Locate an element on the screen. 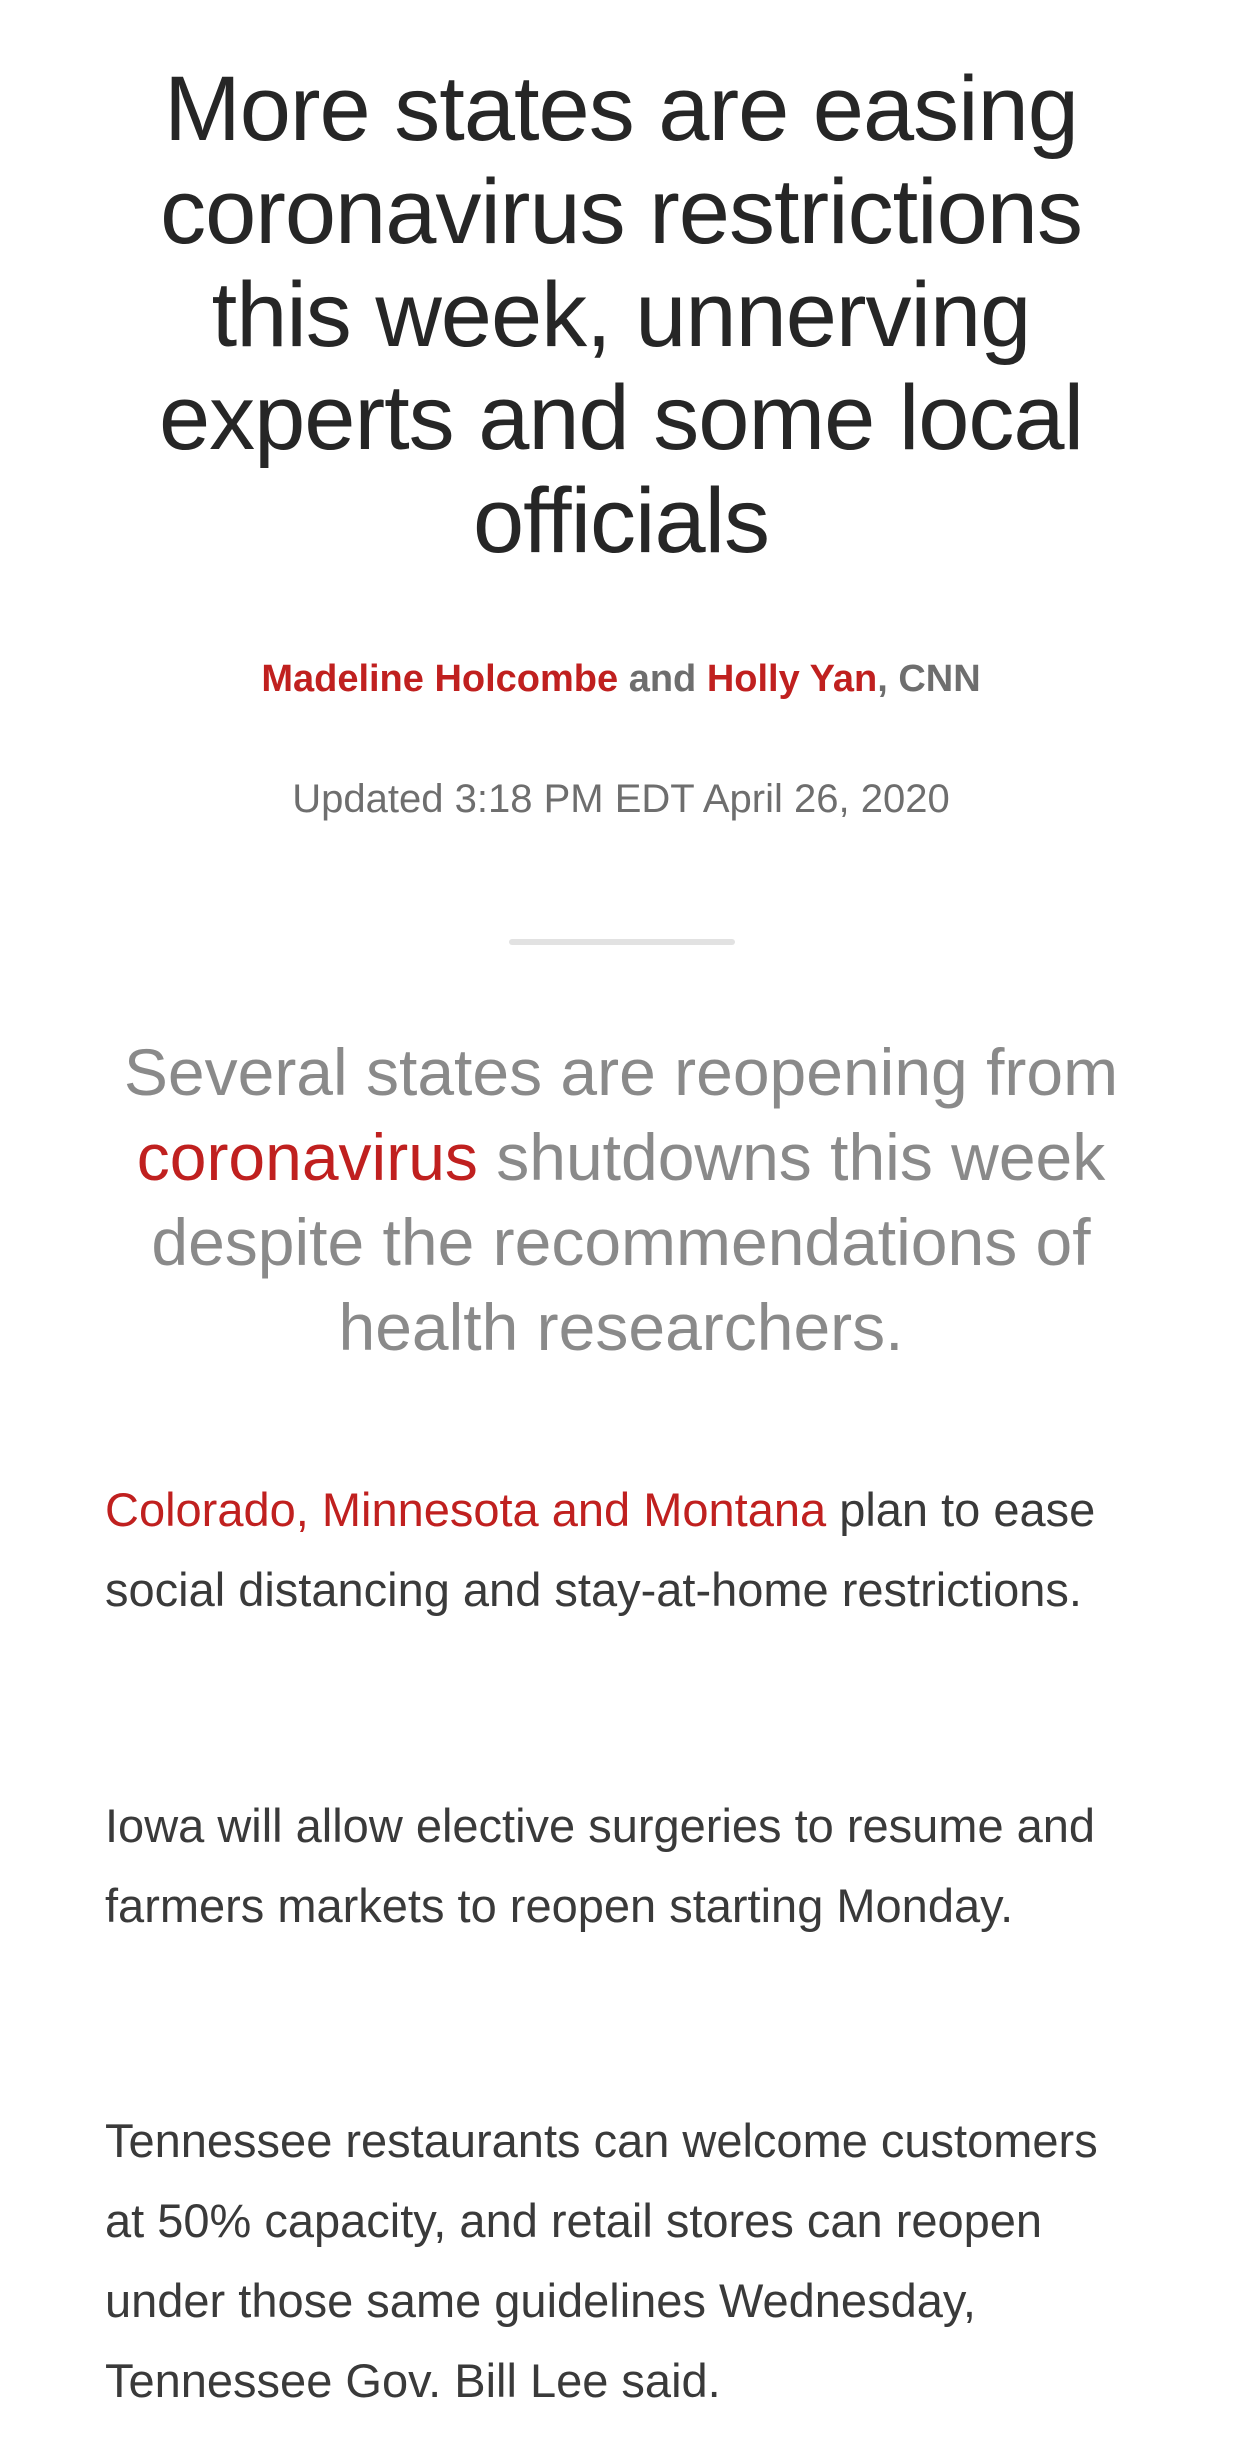 This screenshot has width=1242, height=2461. author-link-holly-yan: Holly Yan is located at coordinates (792, 679).